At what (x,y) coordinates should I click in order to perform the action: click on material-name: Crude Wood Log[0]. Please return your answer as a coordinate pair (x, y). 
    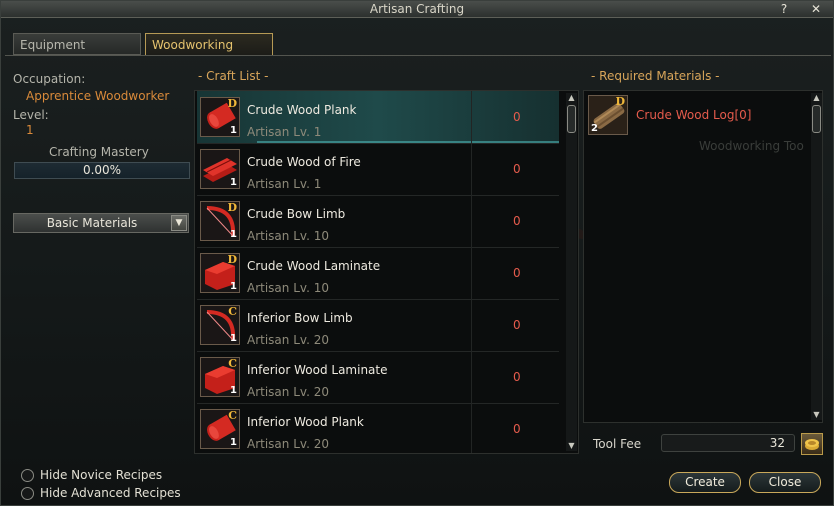
    Looking at the image, I should click on (694, 115).